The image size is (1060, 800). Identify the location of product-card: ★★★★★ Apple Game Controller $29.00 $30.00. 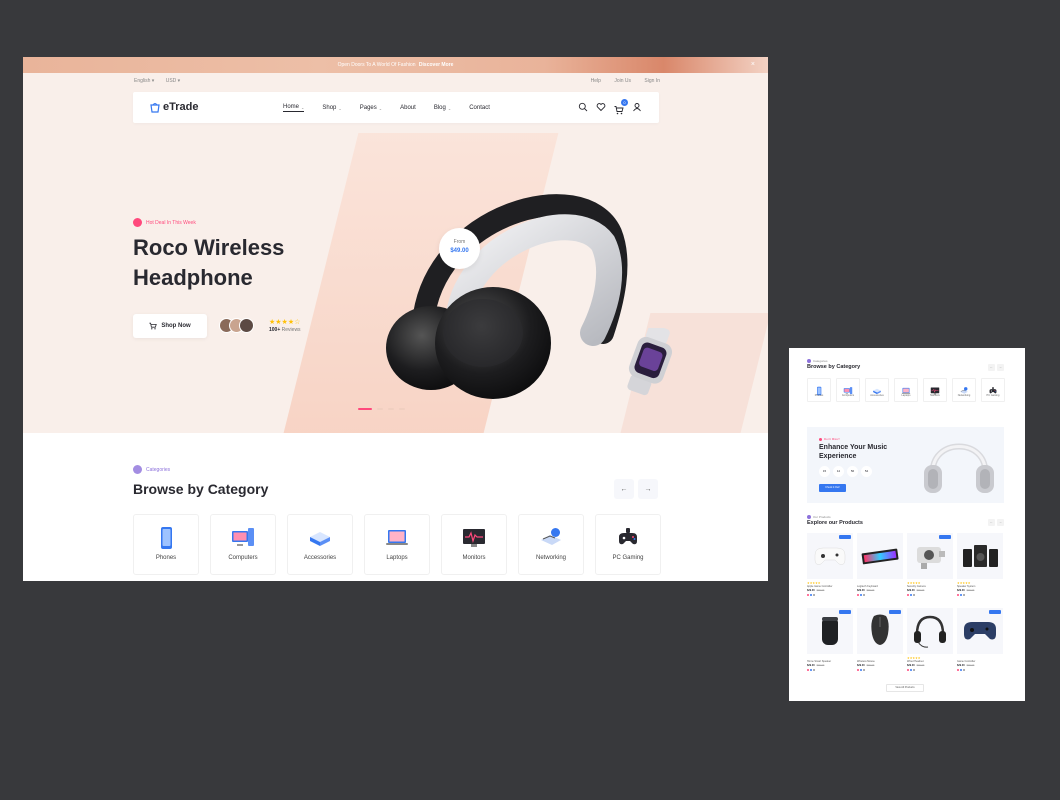
(830, 566).